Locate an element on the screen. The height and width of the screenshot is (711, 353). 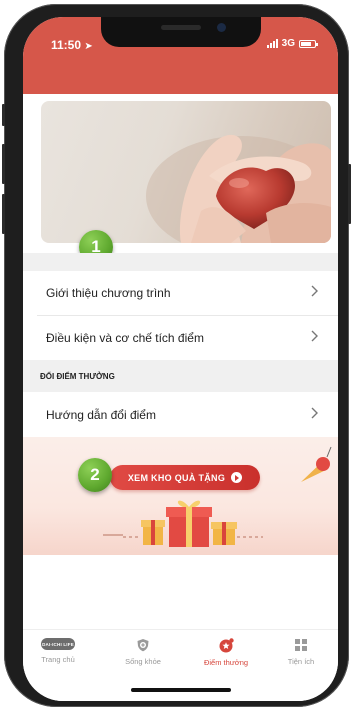
tab-home: DAI-ICHI LIFE Trang chủ is located at coordinates (58, 651).